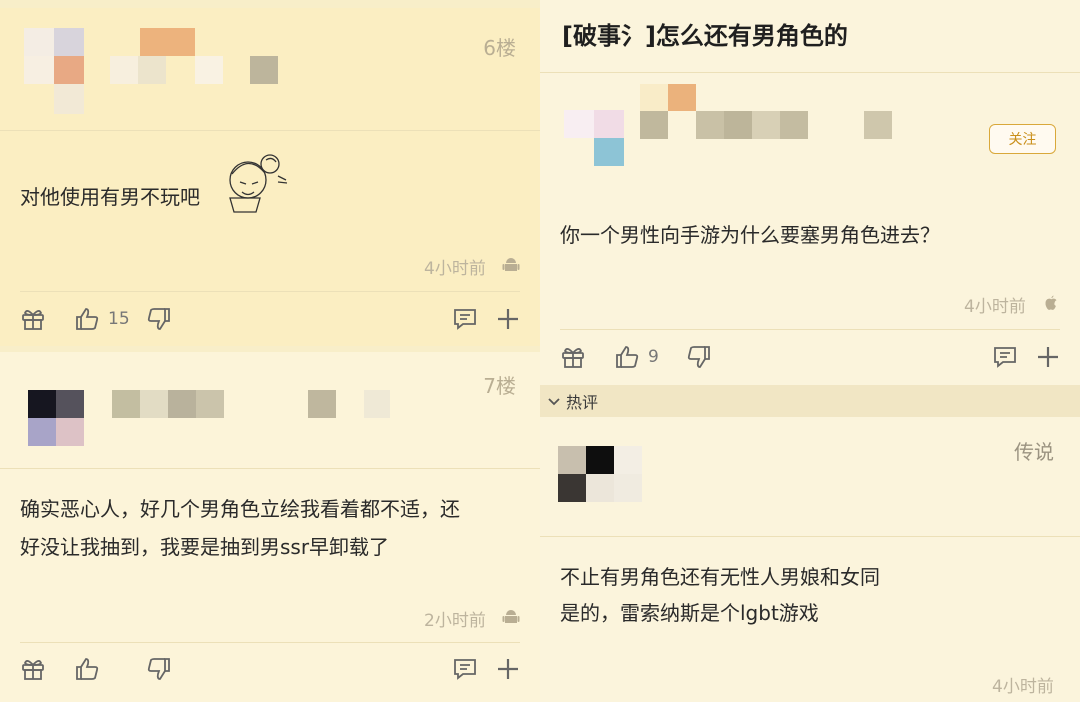 The height and width of the screenshot is (702, 1080). I want to click on commenter-avatar-mosaic, so click(600, 474).